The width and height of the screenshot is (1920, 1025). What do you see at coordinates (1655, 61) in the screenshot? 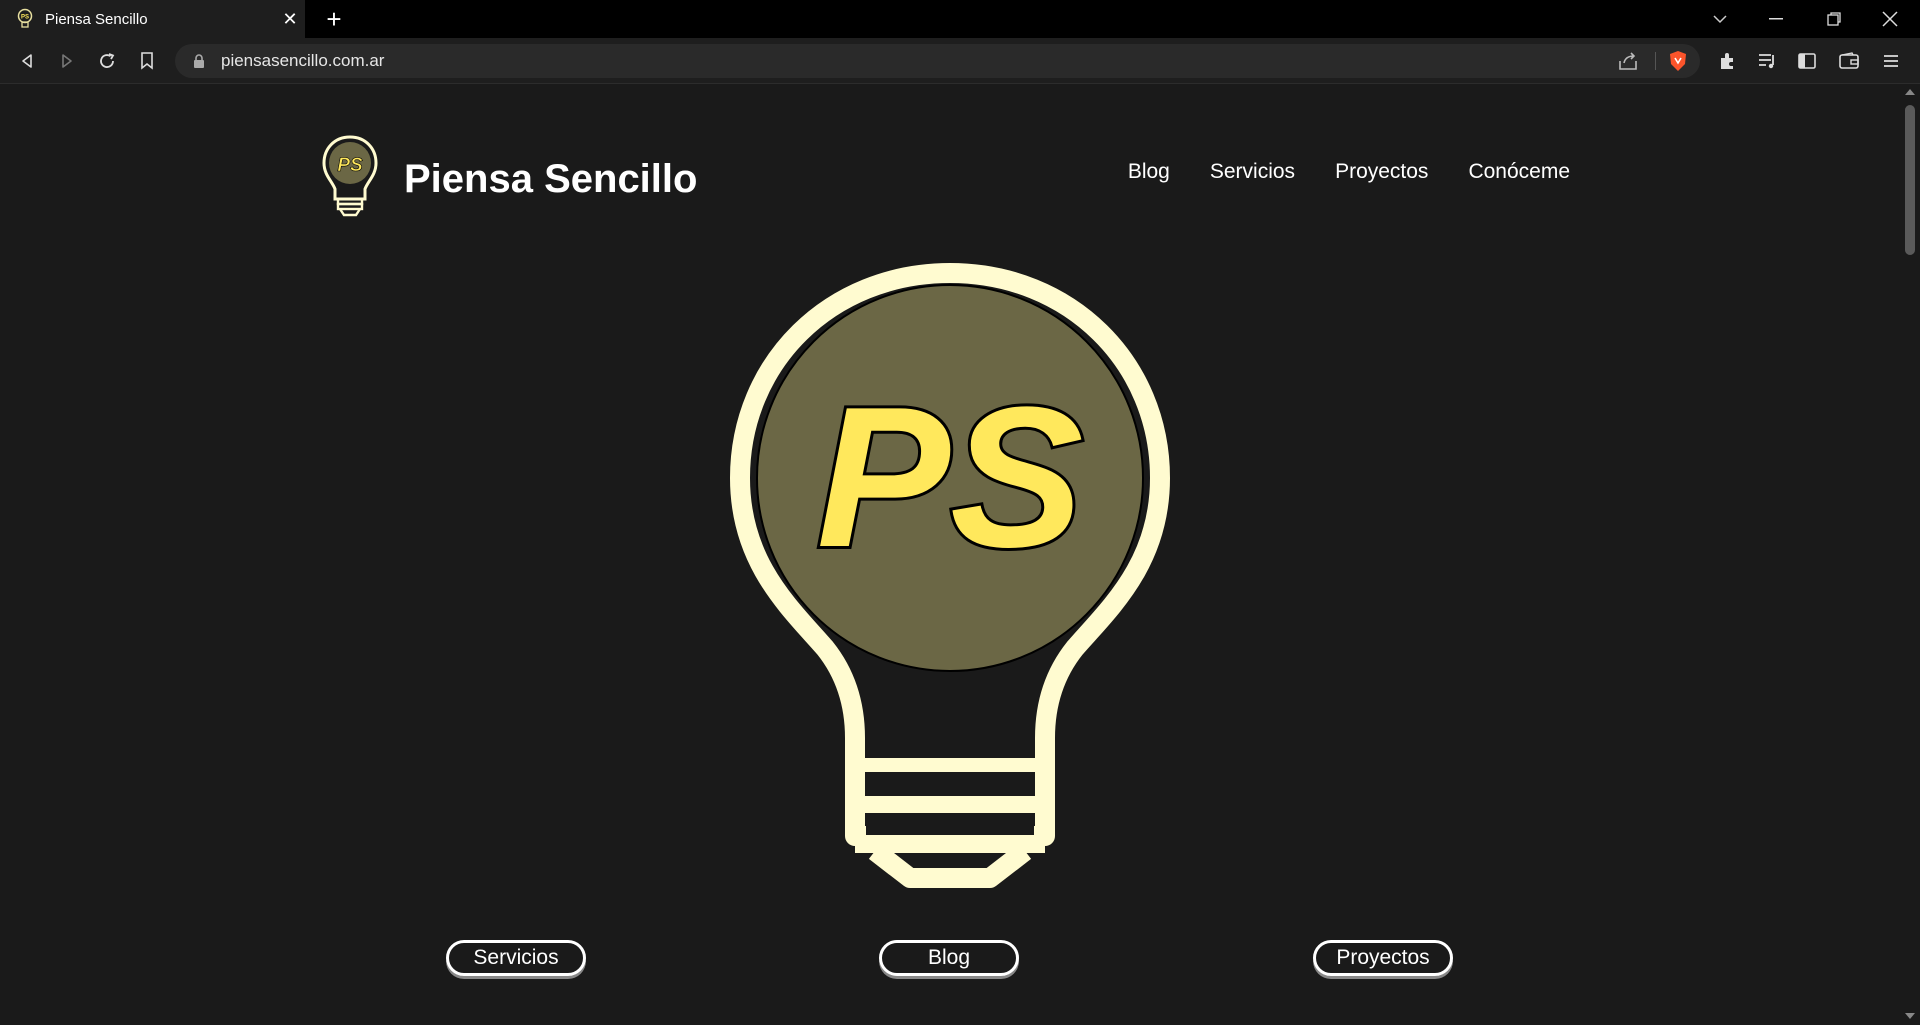
I see `omnibox-separator` at bounding box center [1655, 61].